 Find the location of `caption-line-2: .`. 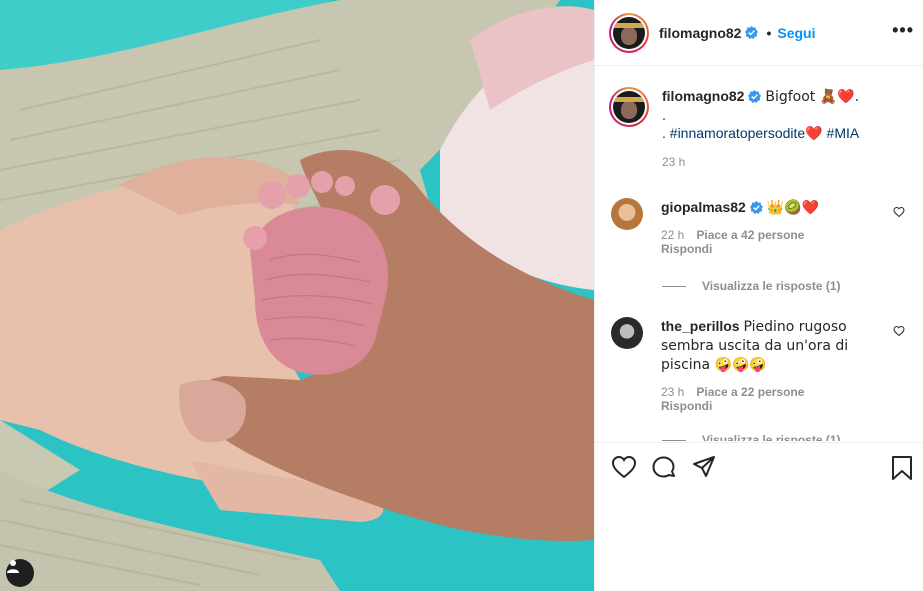

caption-line-2: . is located at coordinates (664, 115).